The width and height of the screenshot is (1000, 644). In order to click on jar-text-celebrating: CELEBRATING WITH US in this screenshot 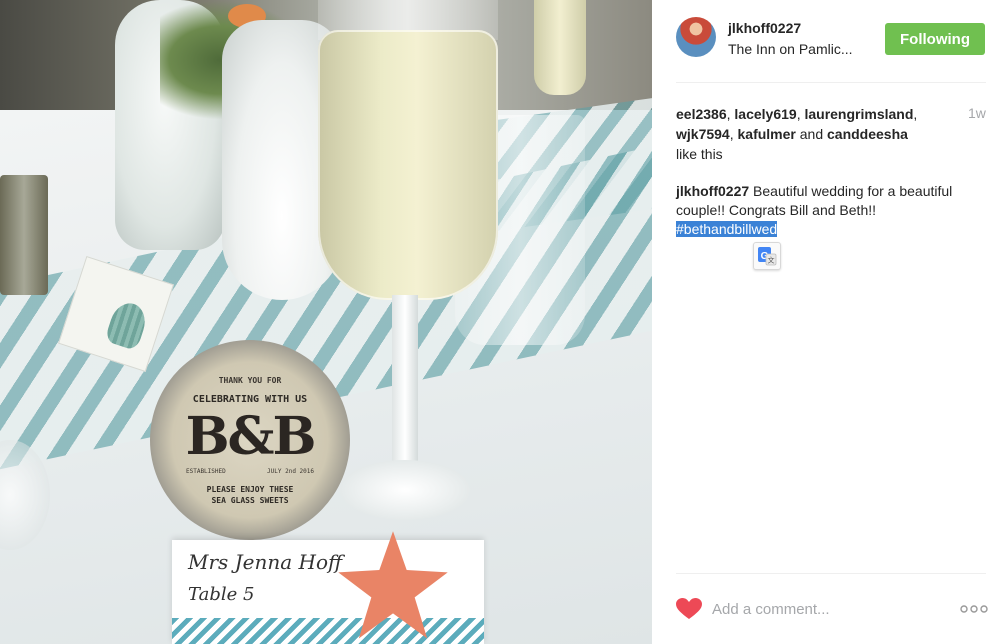, I will do `click(250, 399)`.